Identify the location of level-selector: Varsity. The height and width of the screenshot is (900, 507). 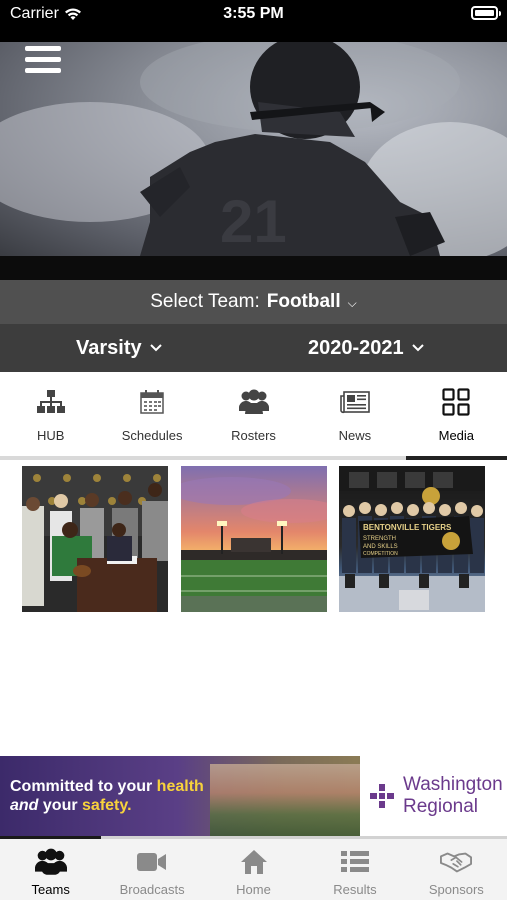
(119, 348).